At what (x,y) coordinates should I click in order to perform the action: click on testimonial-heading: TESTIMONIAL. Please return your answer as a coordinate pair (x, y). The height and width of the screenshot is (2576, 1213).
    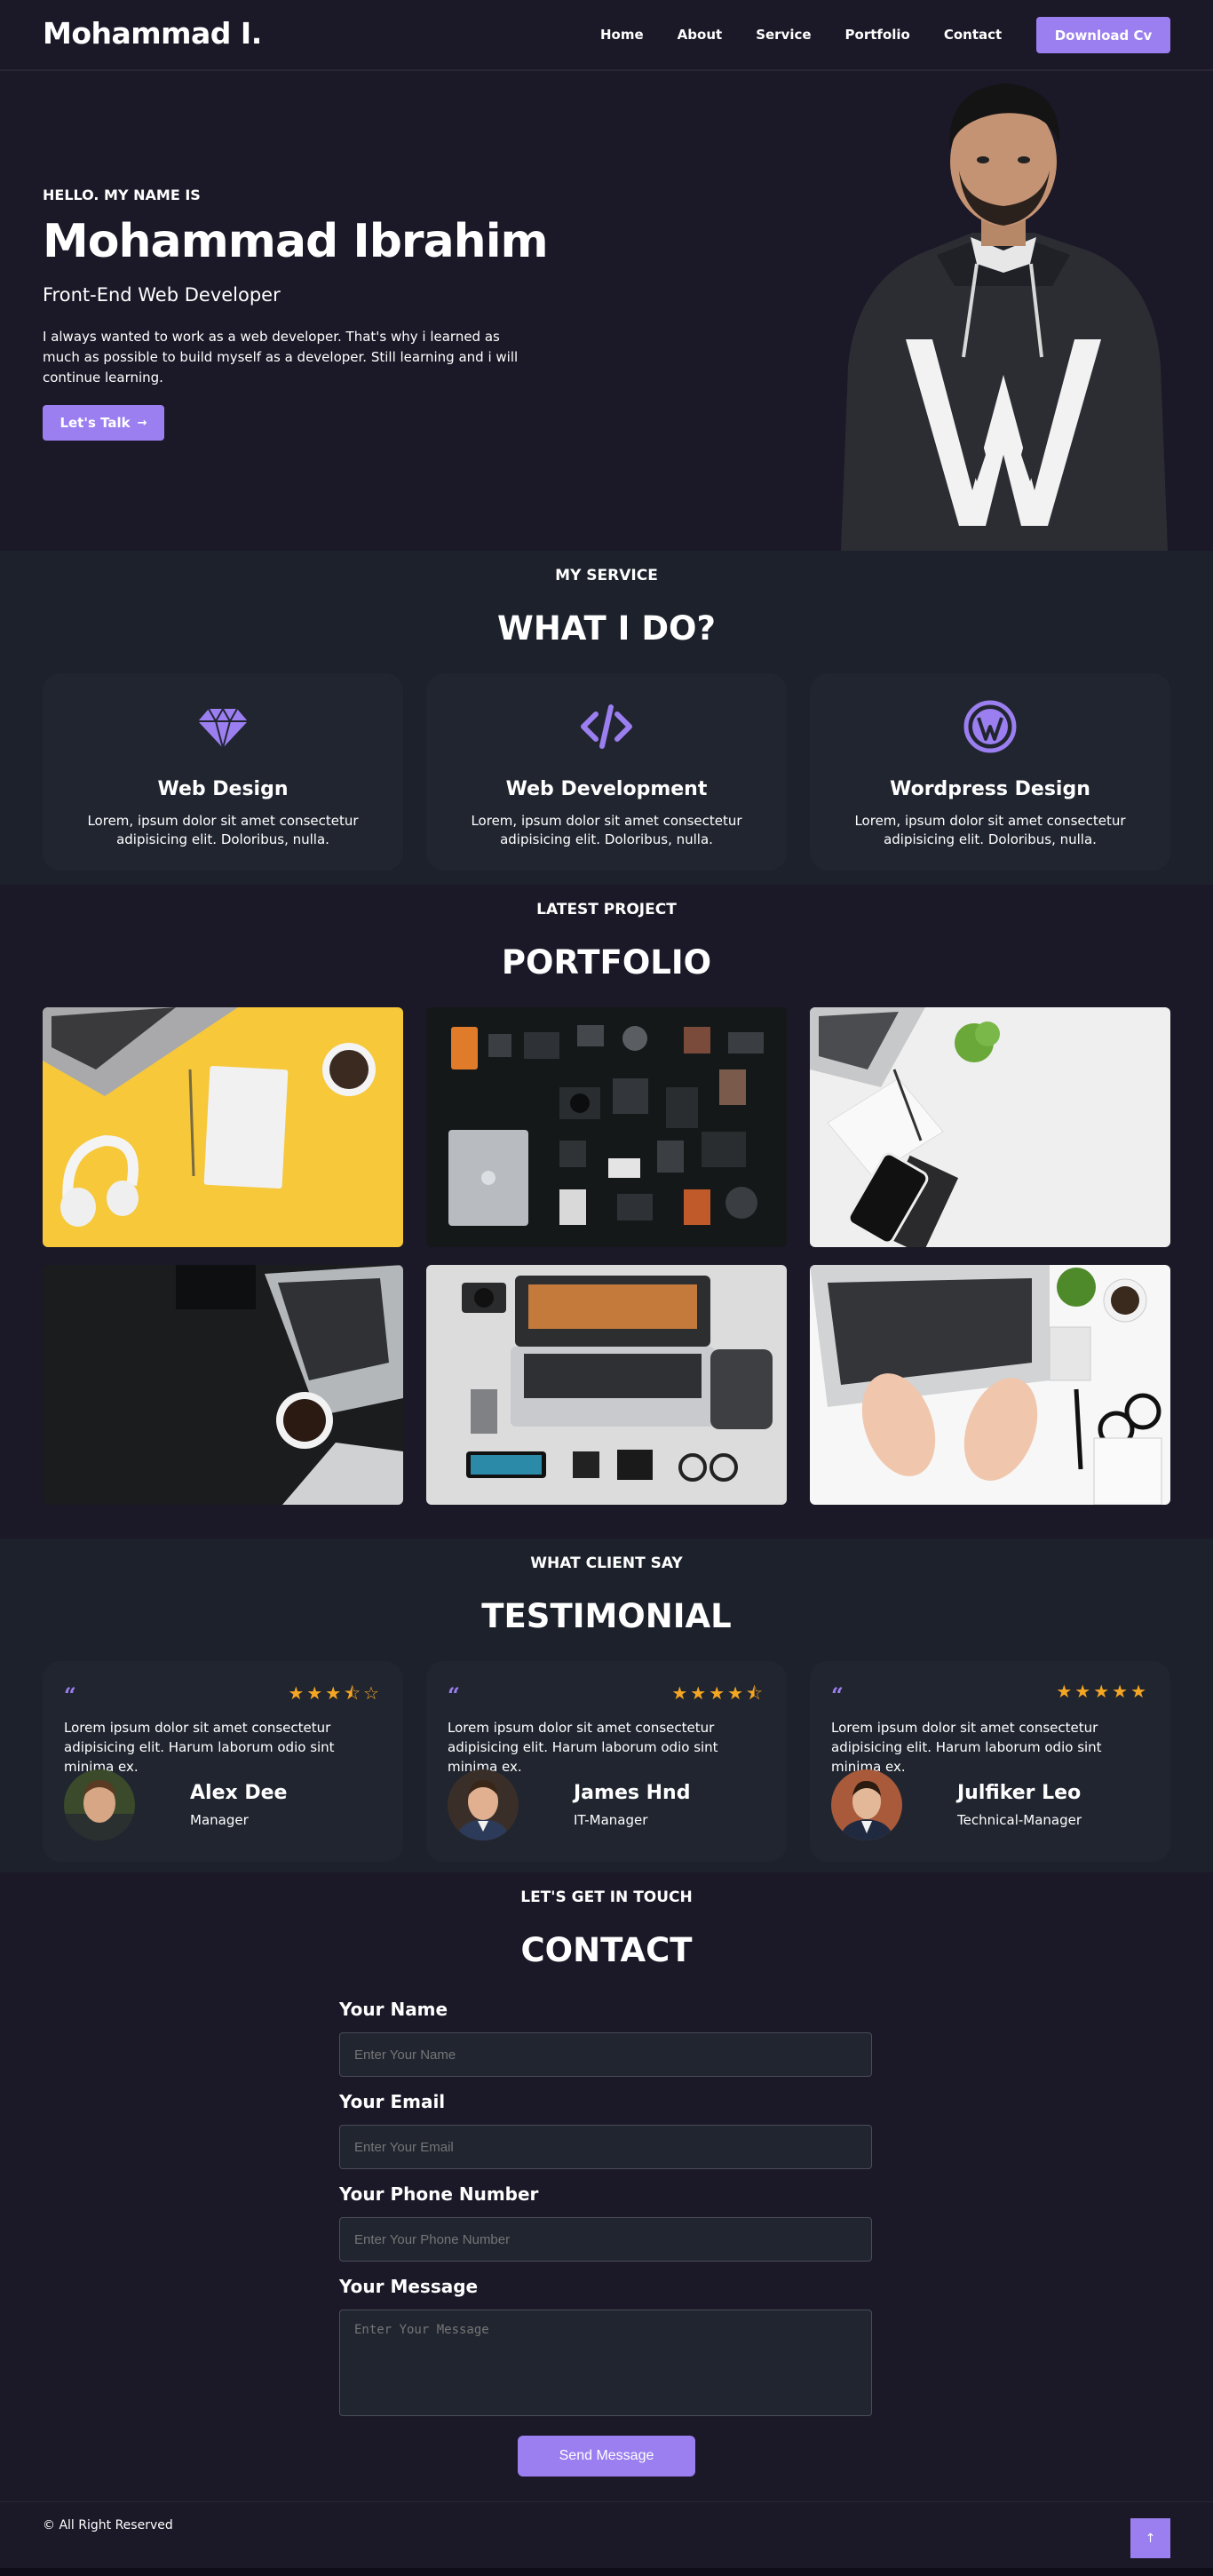
    Looking at the image, I should click on (606, 1616).